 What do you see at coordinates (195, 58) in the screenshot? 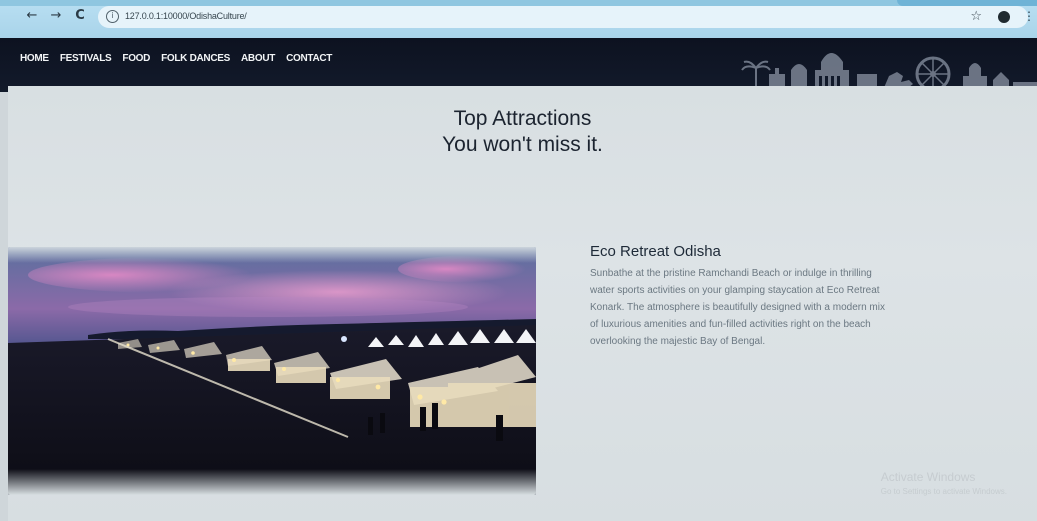
I see `nav-folk-dances: FOLK DANCES` at bounding box center [195, 58].